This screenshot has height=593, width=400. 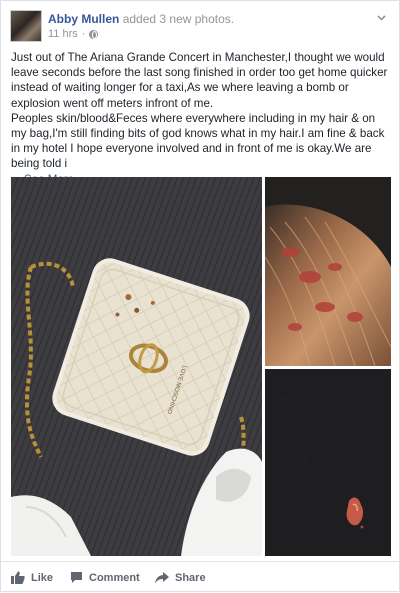 I want to click on post-header: Abby Mullen added 3 new photos. 11 hrs ·, so click(x=201, y=27).